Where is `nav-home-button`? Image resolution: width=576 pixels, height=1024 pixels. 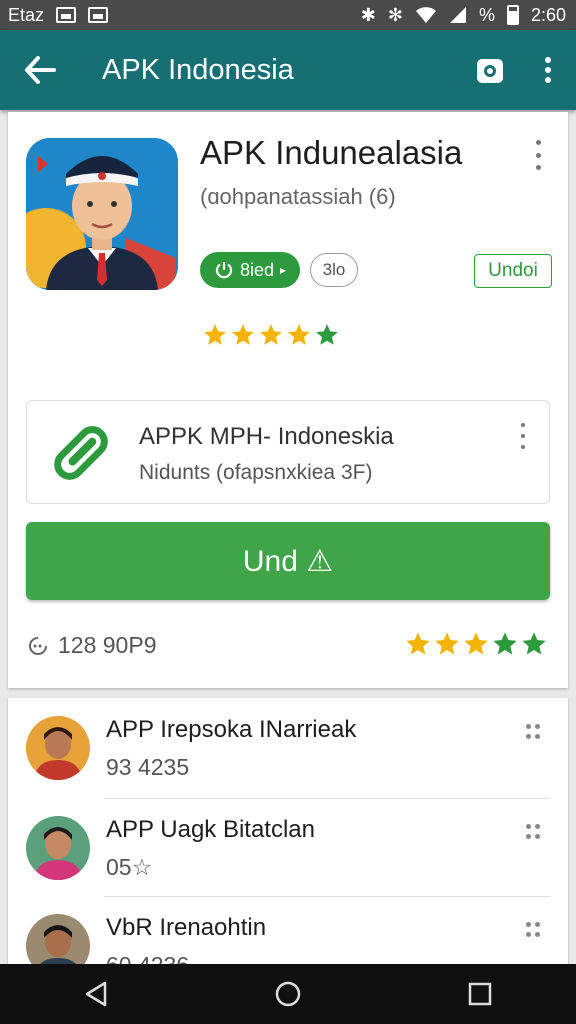 nav-home-button is located at coordinates (288, 994).